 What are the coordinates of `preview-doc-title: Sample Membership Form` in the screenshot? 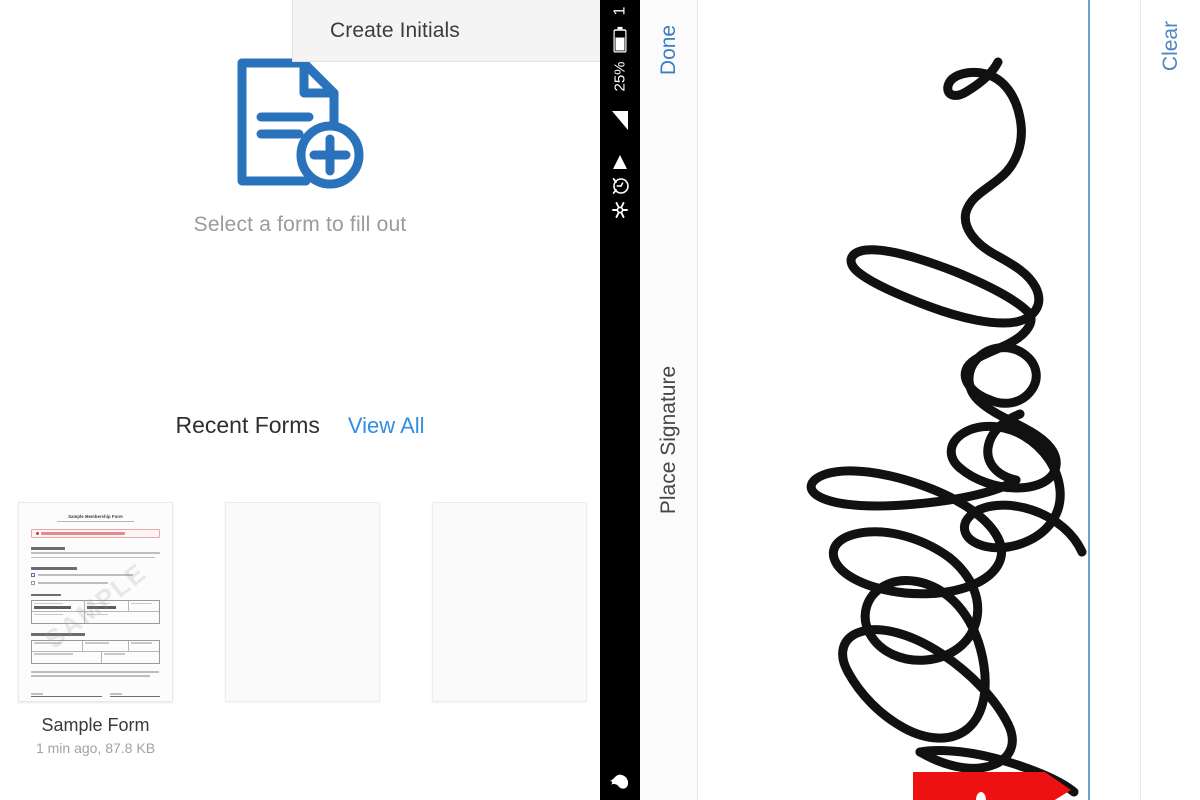 It's located at (95, 516).